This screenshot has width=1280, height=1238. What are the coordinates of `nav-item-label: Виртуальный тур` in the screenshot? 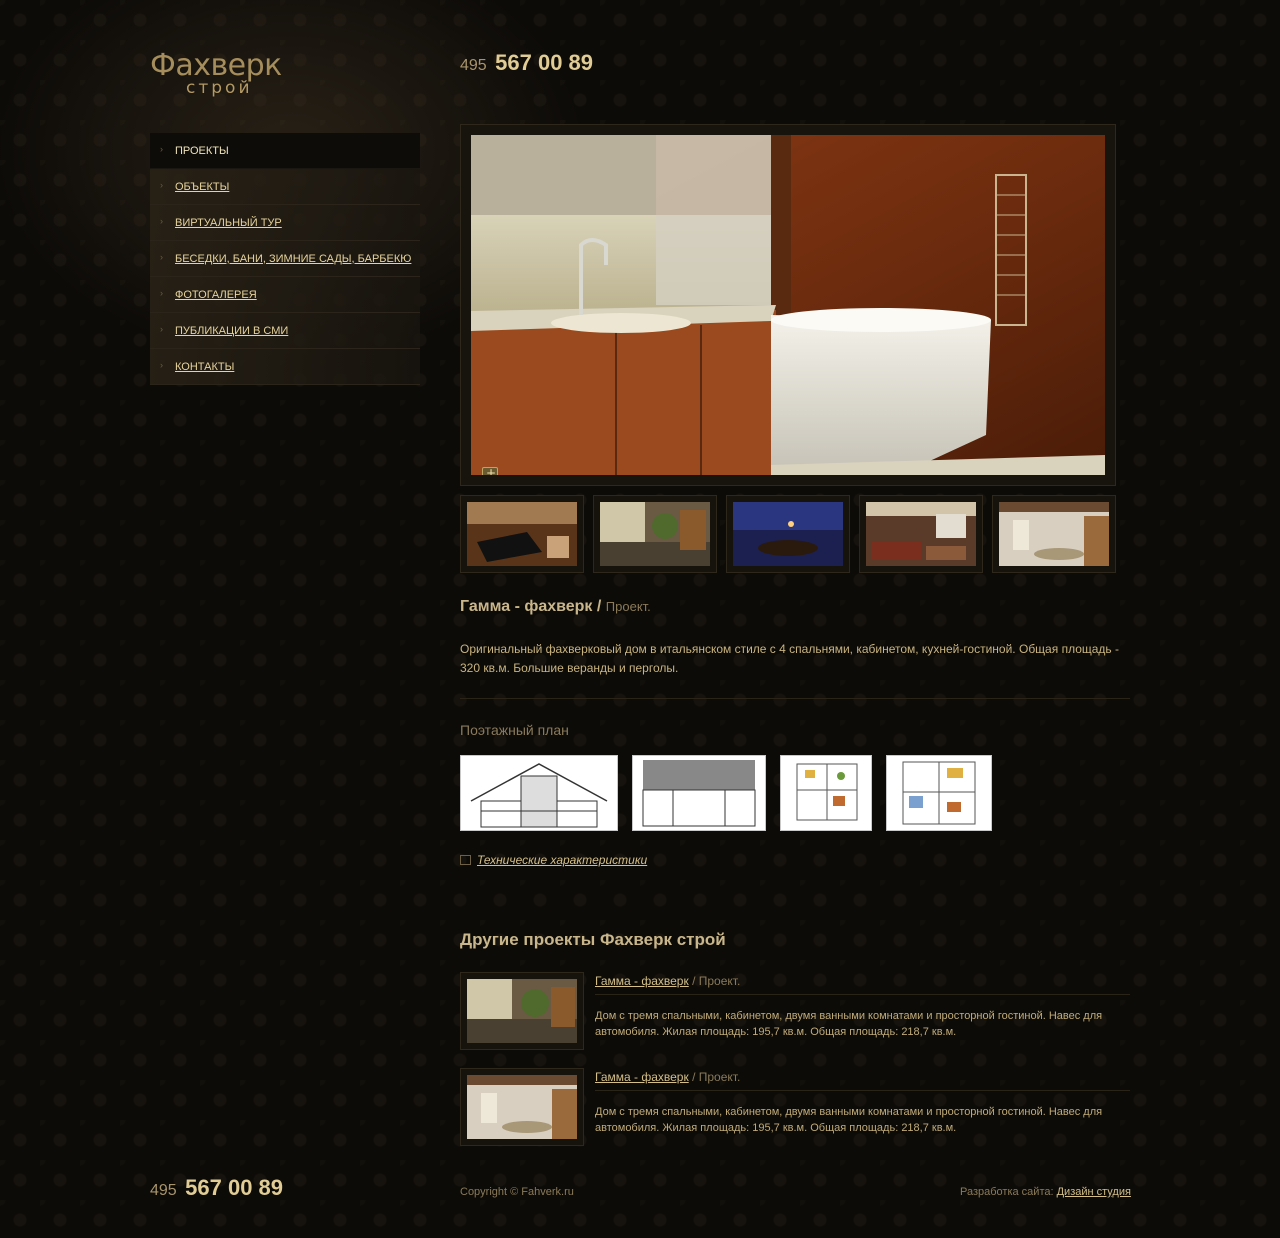 It's located at (228, 222).